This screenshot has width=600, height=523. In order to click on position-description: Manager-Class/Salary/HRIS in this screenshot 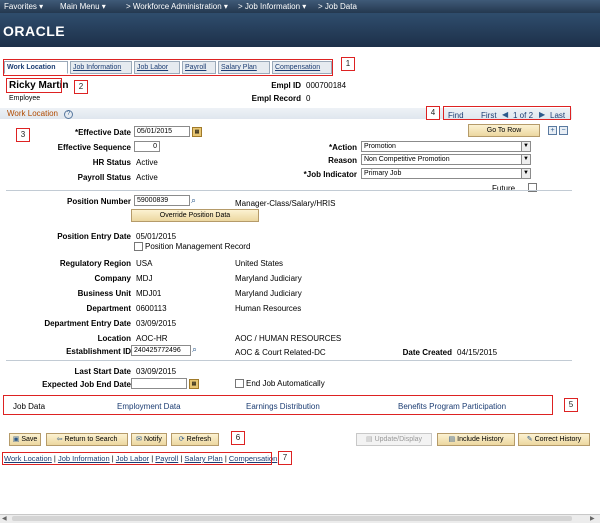, I will do `click(285, 203)`.